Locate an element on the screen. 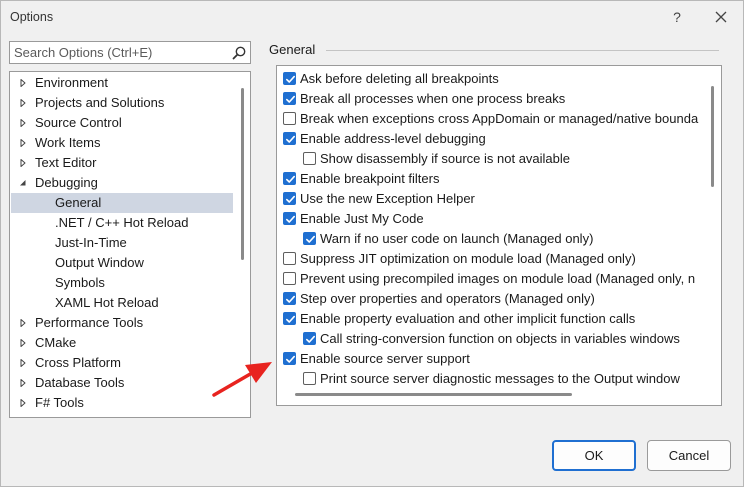 The width and height of the screenshot is (744, 487). expanded-arrow-icon is located at coordinates (23, 183).